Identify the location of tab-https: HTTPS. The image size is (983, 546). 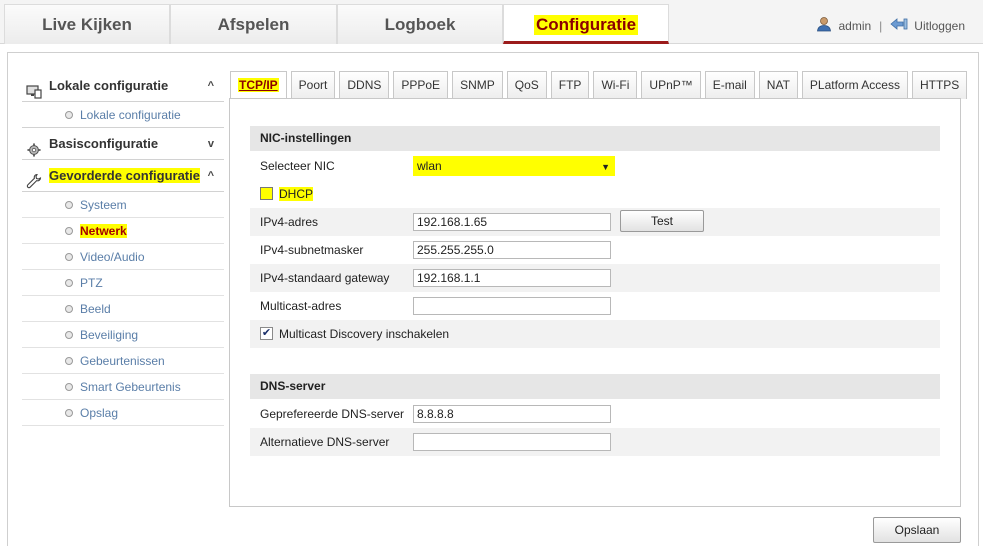
(939, 85).